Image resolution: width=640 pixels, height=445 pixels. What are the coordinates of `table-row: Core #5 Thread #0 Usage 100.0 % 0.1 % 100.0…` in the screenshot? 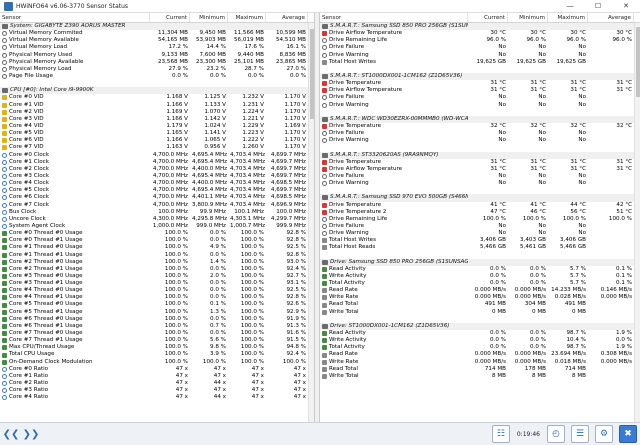 It's located at (157, 304).